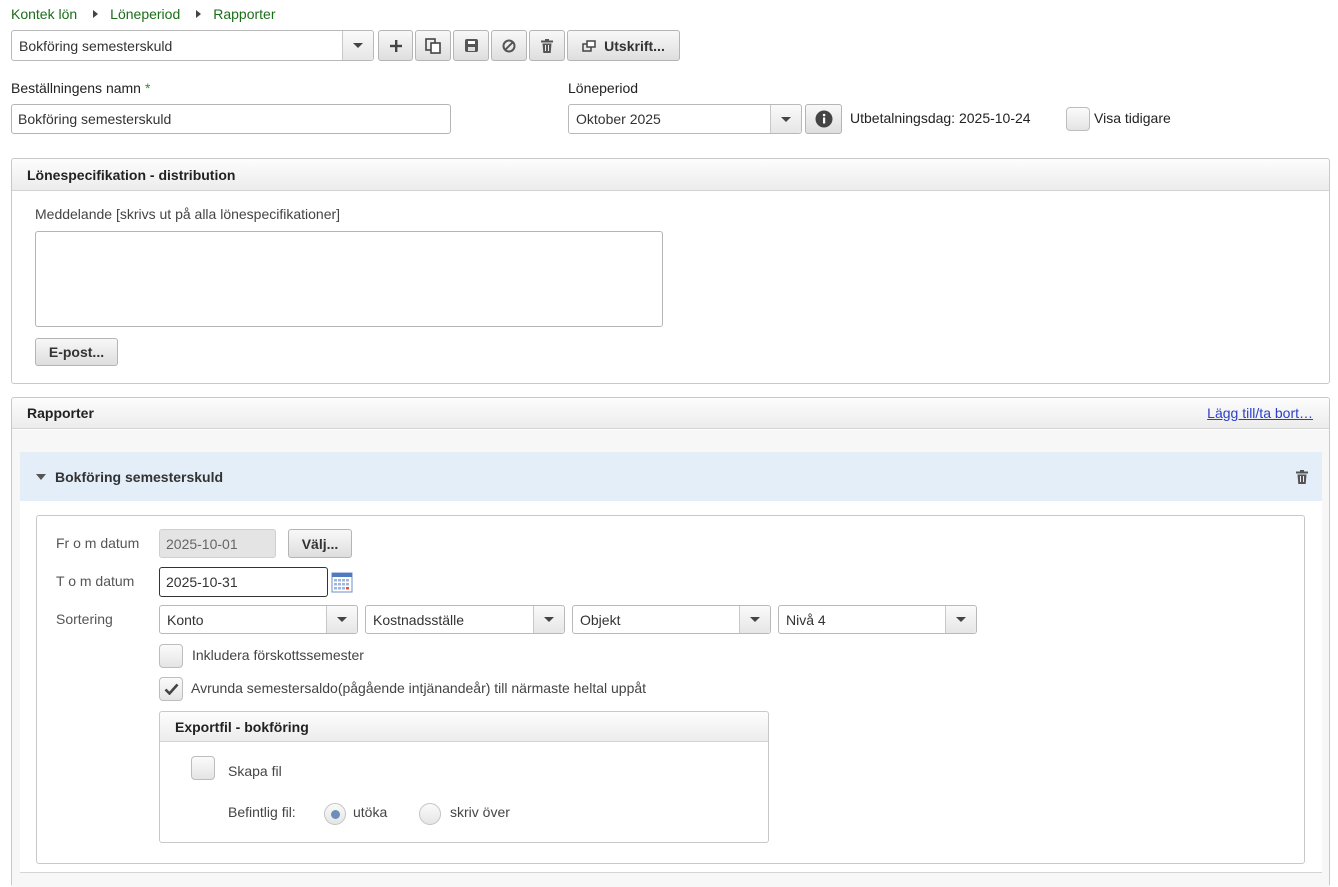 The height and width of the screenshot is (887, 1338). What do you see at coordinates (940, 118) in the screenshot?
I see `payment-day-text: Utbetalningsdag: 2025-10-24` at bounding box center [940, 118].